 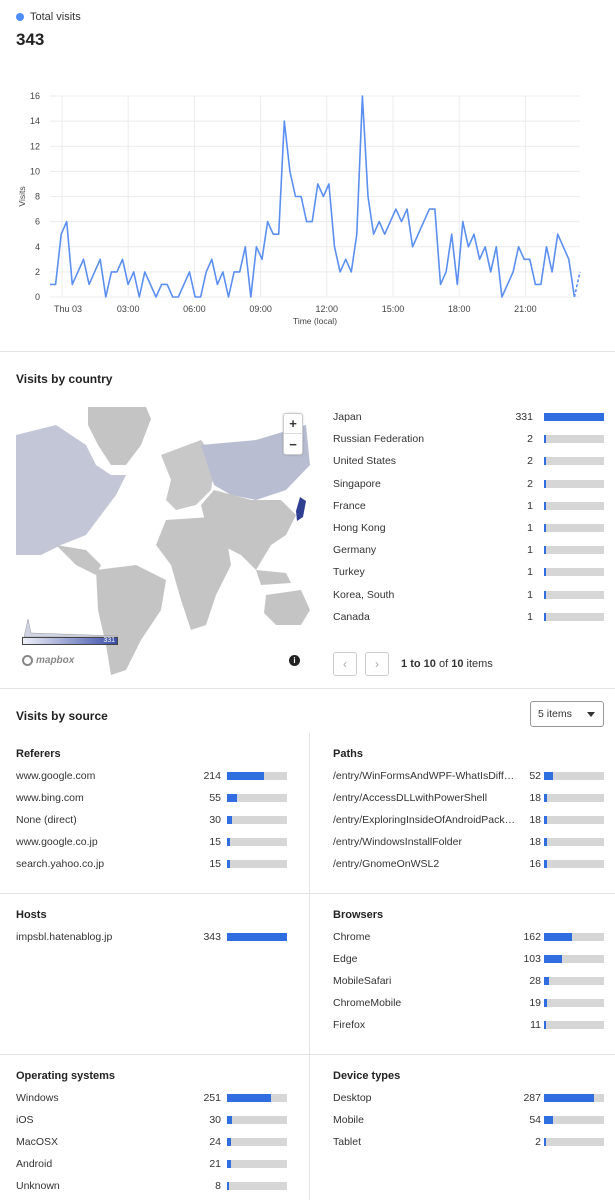 I want to click on list-item: Android 21, so click(x=153, y=1164).